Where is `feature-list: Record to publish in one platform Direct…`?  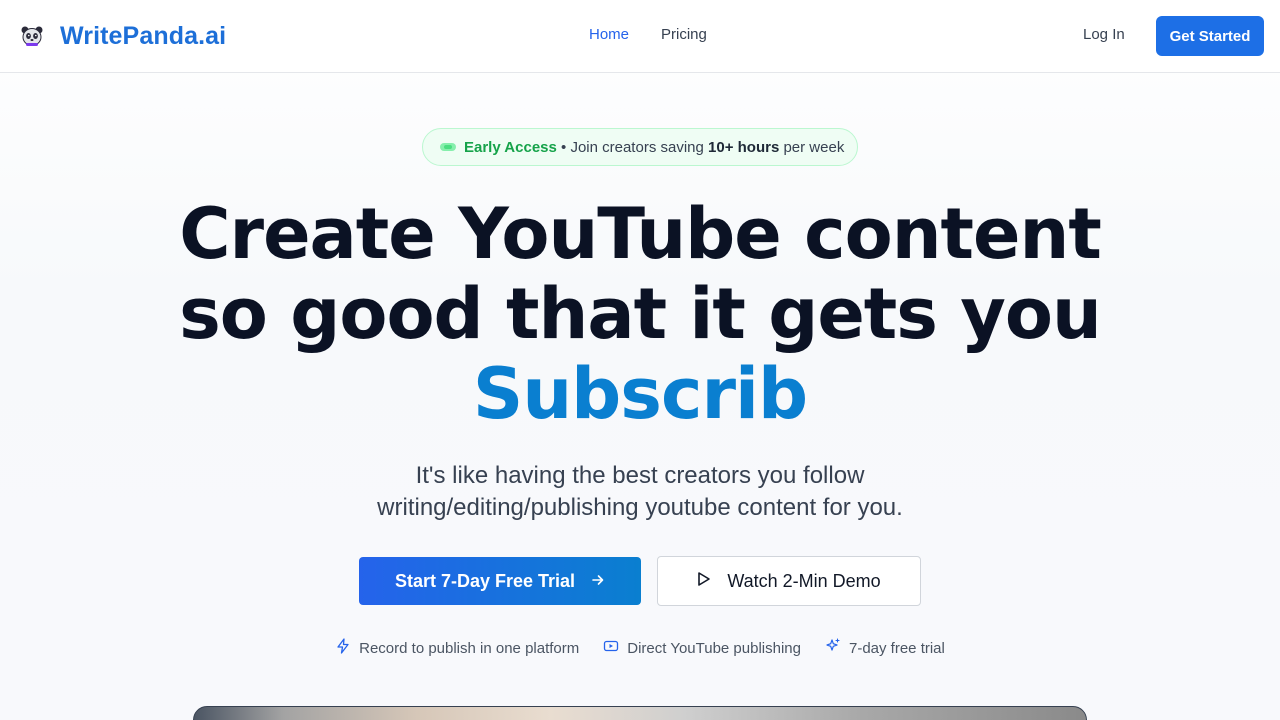
feature-list: Record to publish in one platform Direct… is located at coordinates (640, 648).